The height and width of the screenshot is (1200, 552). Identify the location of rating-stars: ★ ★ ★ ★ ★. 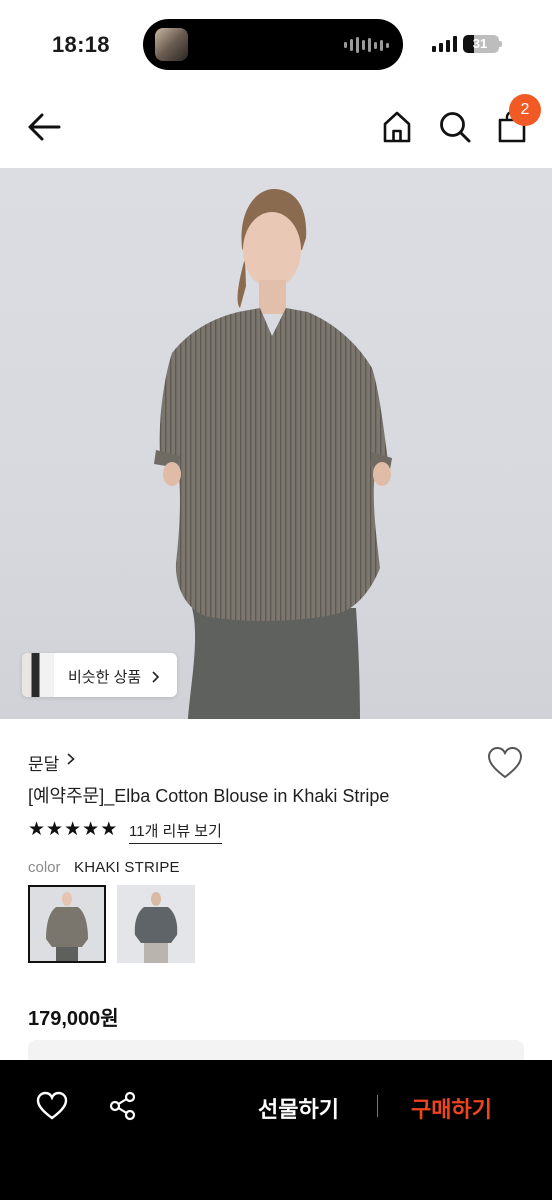
(72, 830).